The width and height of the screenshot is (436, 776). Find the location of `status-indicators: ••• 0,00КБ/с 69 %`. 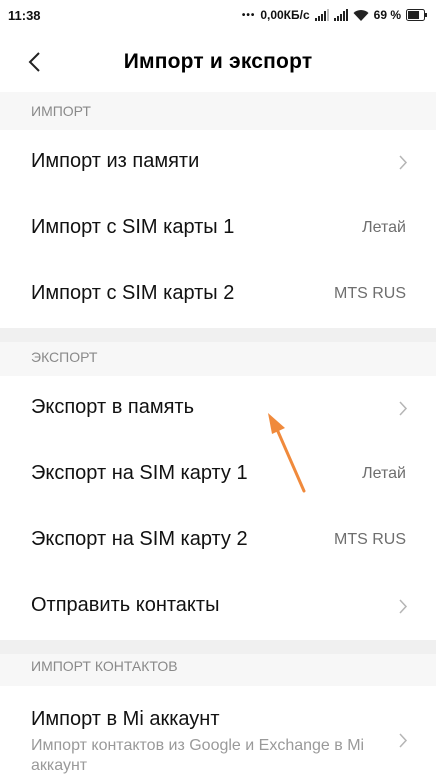

status-indicators: ••• 0,00КБ/с 69 % is located at coordinates (335, 15).